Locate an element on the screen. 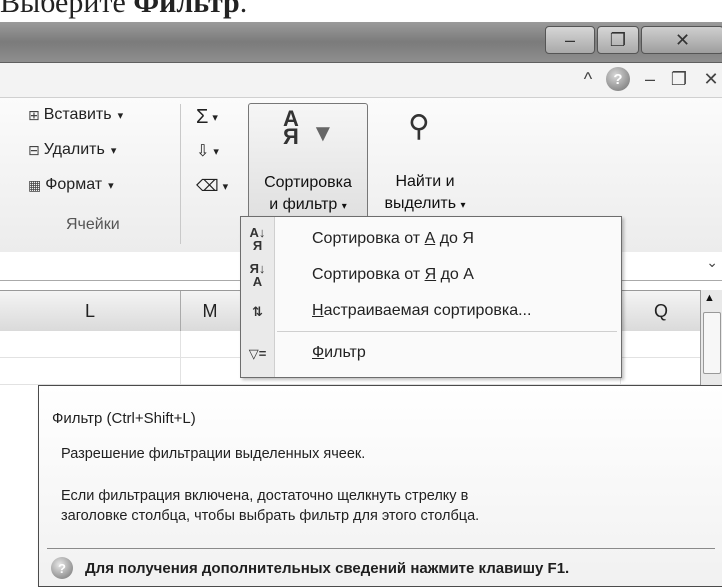  find-and-select-button: ⚲ Найти и выделить ▾ is located at coordinates (425, 164).